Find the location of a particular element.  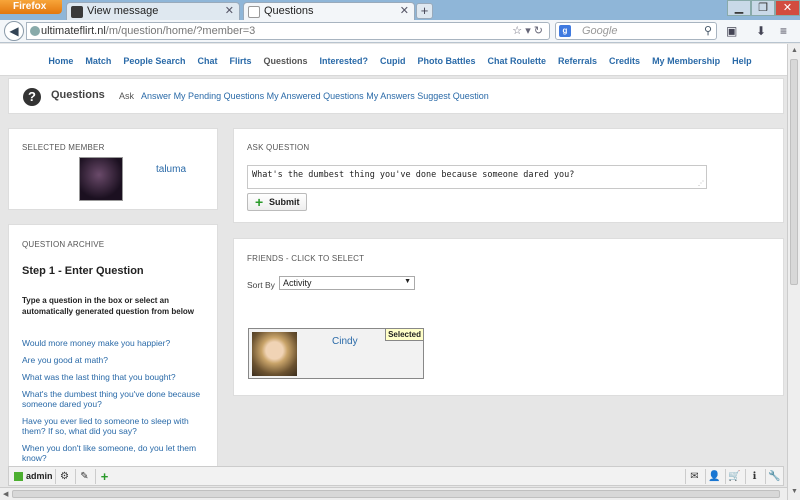

bookmark-star-icon: ☆ is located at coordinates (517, 31).